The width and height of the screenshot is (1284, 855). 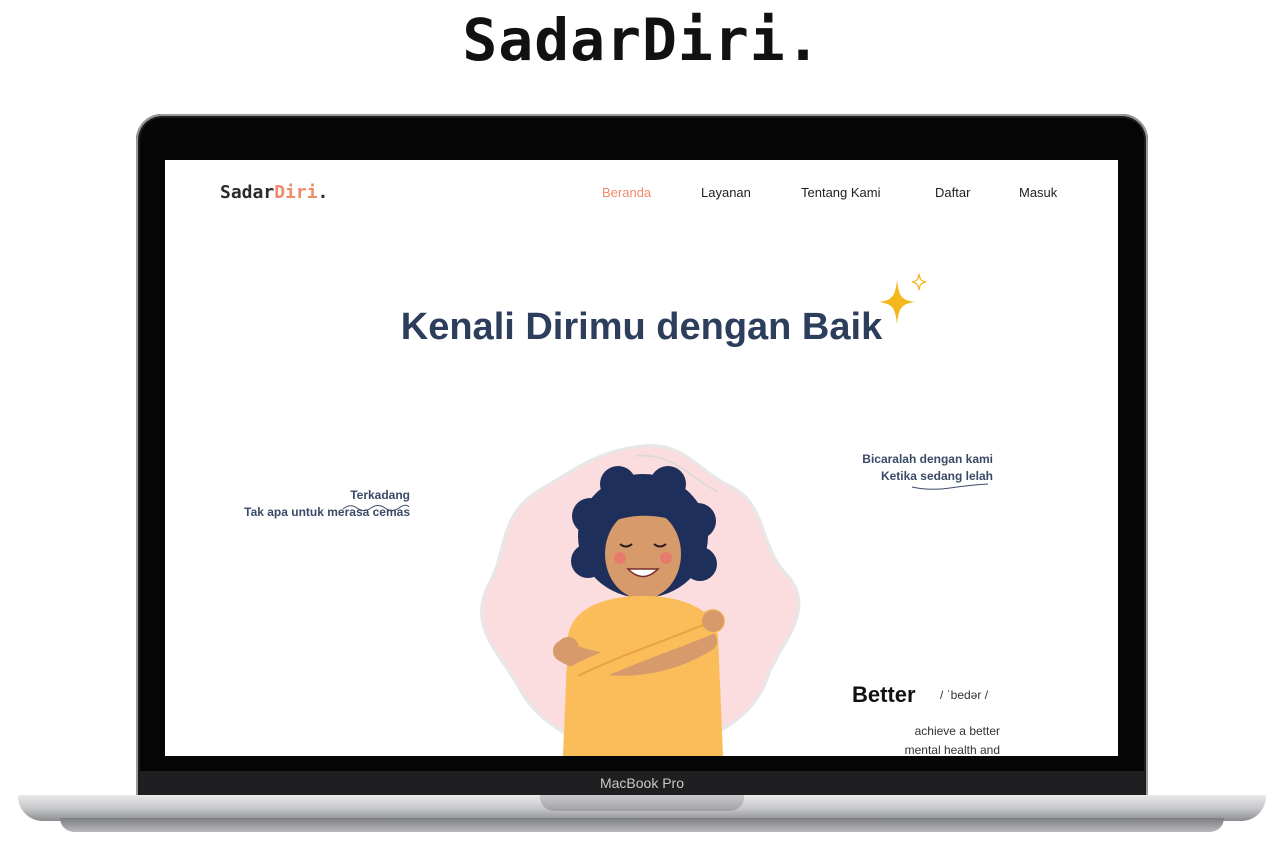 What do you see at coordinates (884, 694) in the screenshot?
I see `better-word: Better` at bounding box center [884, 694].